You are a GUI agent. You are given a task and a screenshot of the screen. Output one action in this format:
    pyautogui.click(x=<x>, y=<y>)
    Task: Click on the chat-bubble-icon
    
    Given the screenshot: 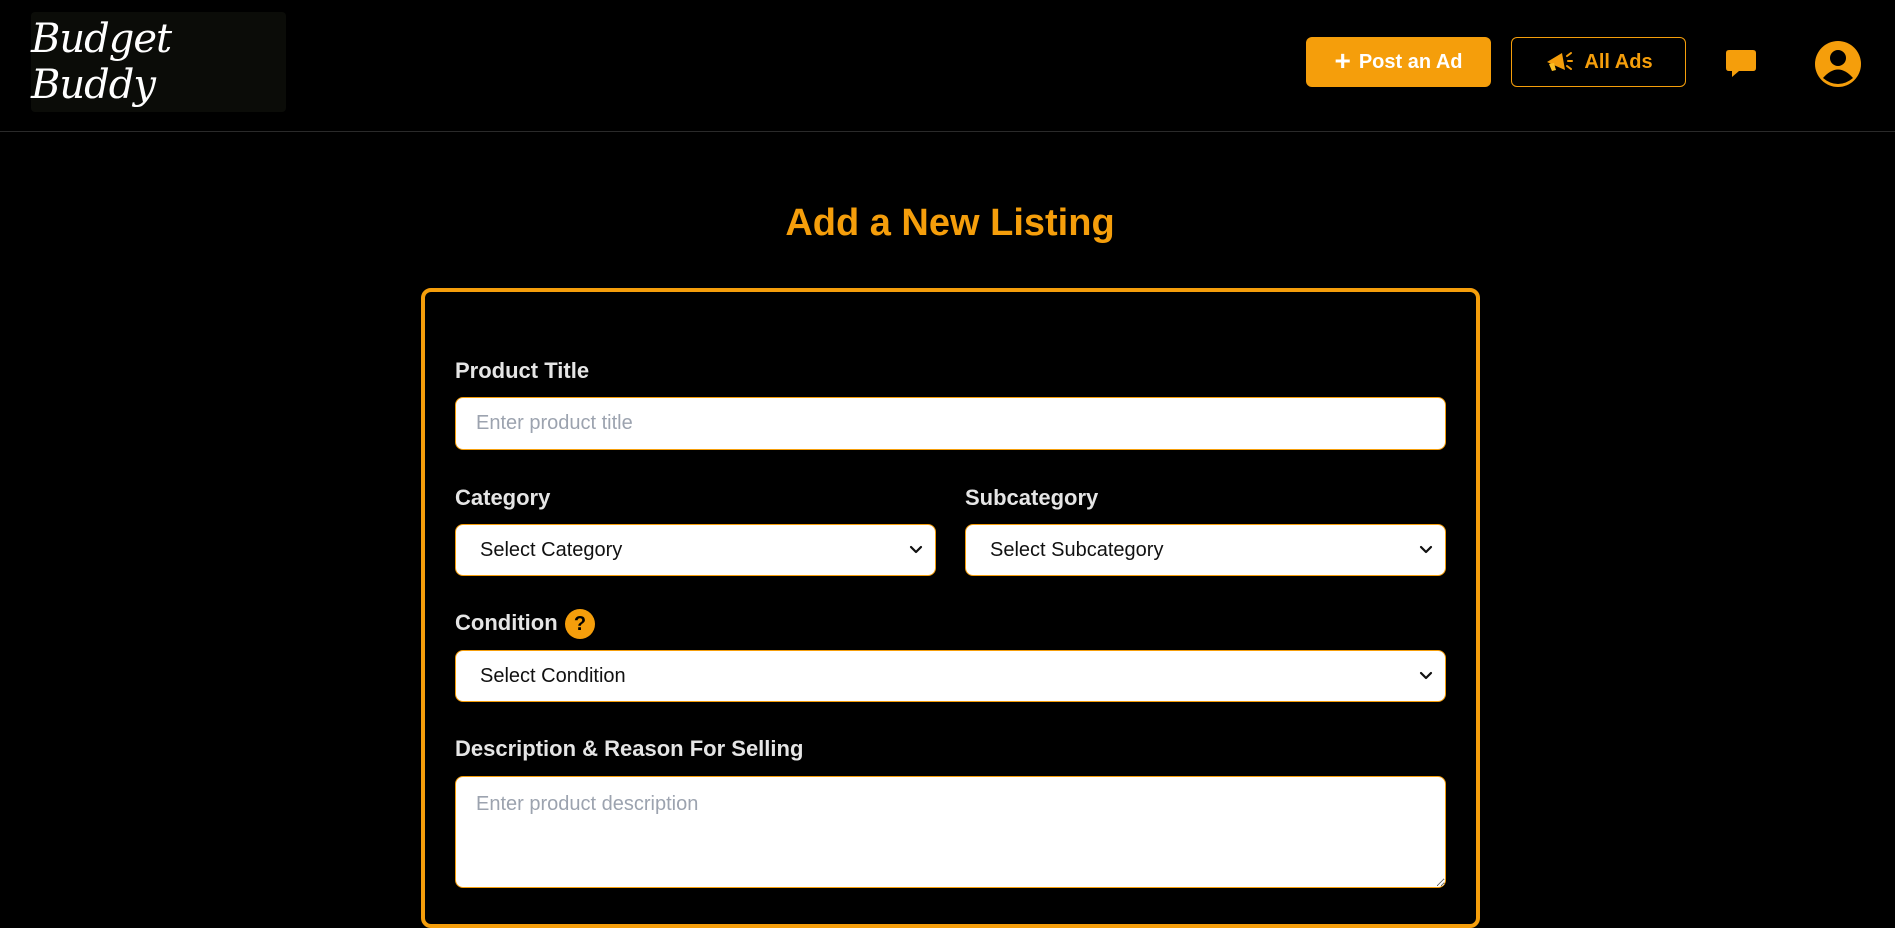 What is the action you would take?
    pyautogui.click(x=1741, y=63)
    